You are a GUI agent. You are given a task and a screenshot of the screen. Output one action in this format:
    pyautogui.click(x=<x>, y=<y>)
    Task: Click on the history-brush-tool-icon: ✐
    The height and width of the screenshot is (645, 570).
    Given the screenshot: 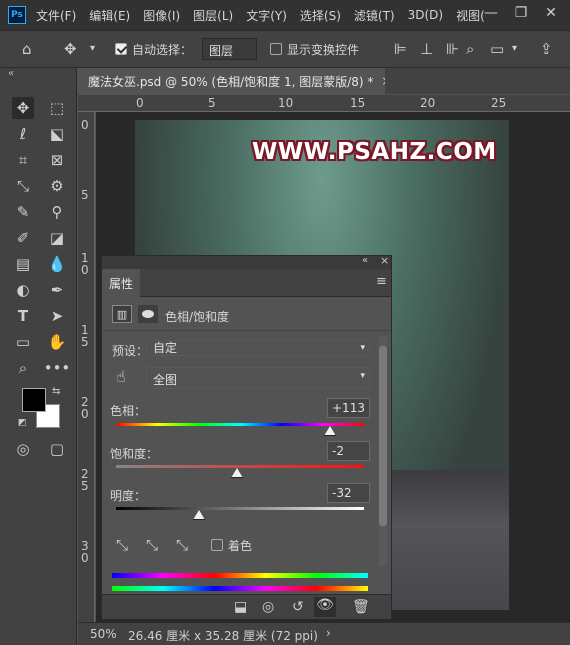 What is the action you would take?
    pyautogui.click(x=23, y=238)
    